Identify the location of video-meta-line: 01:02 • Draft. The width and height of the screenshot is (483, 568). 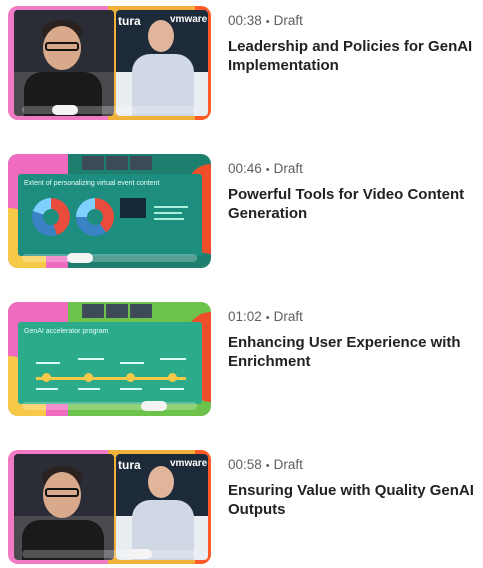
(354, 317).